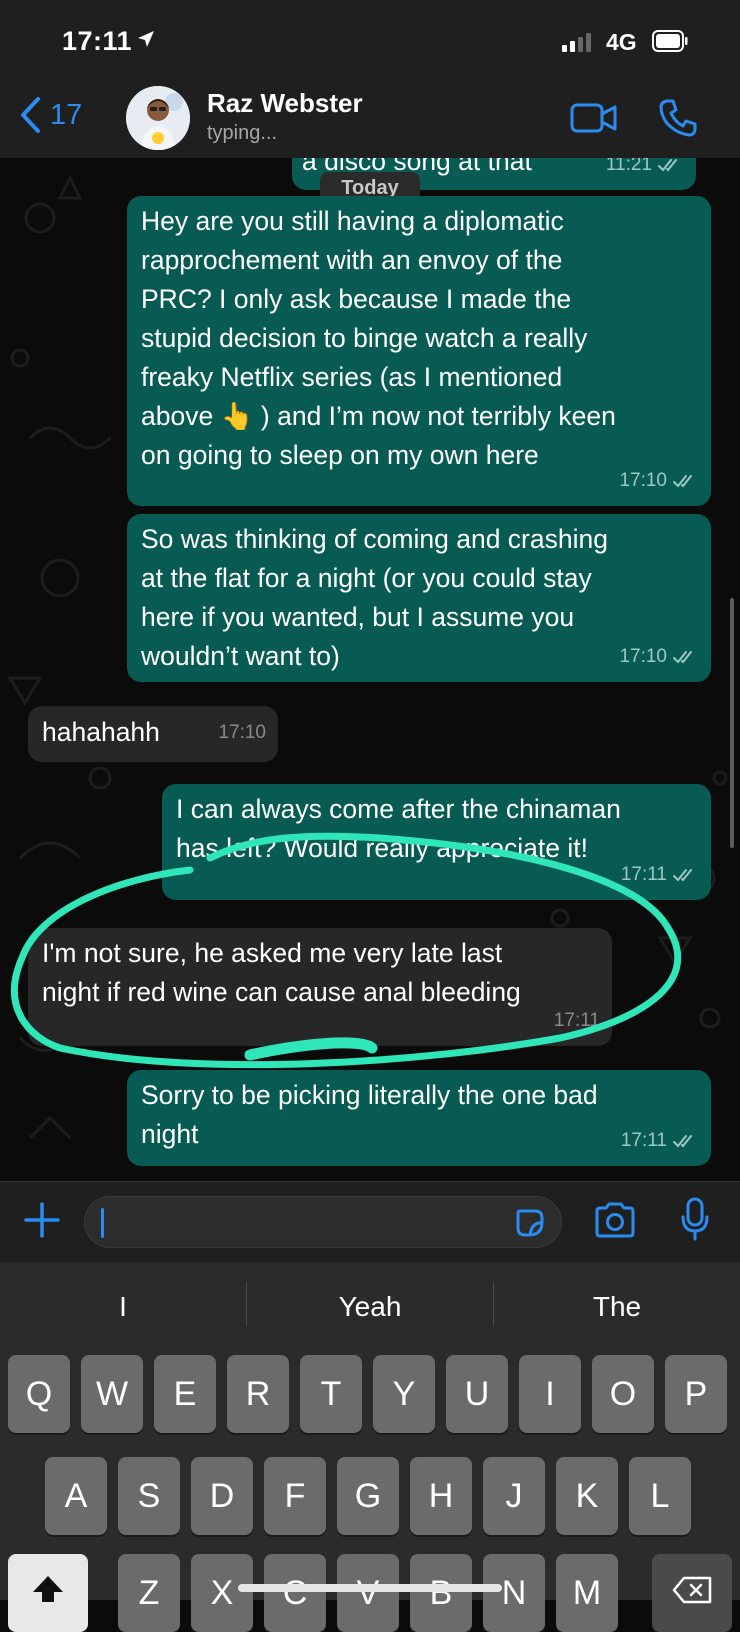  Describe the element at coordinates (146, 39) in the screenshot. I see `location-arrow-icon` at that location.